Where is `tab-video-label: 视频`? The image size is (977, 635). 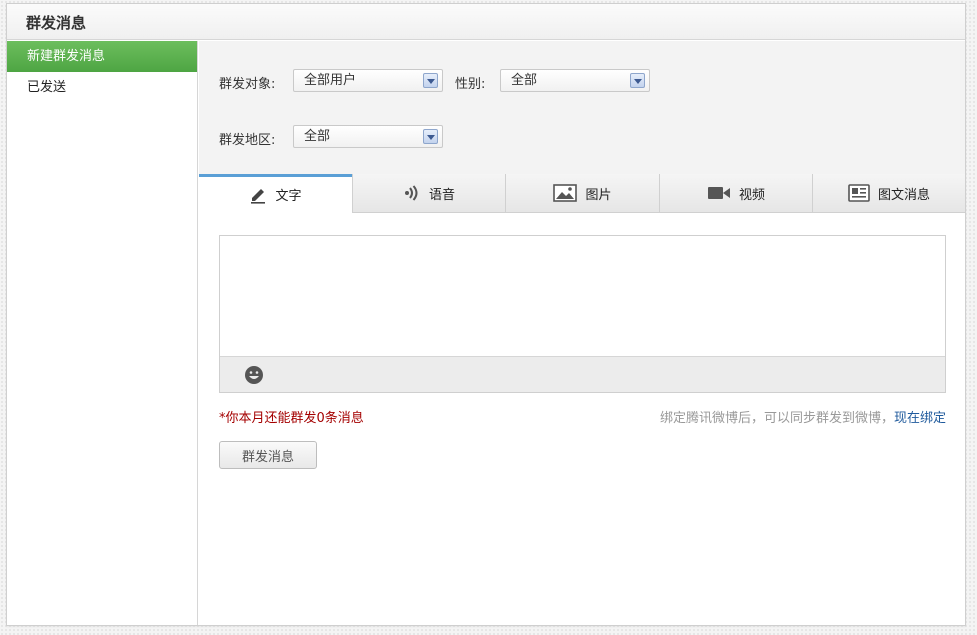
tab-video-label: 视频 is located at coordinates (751, 195).